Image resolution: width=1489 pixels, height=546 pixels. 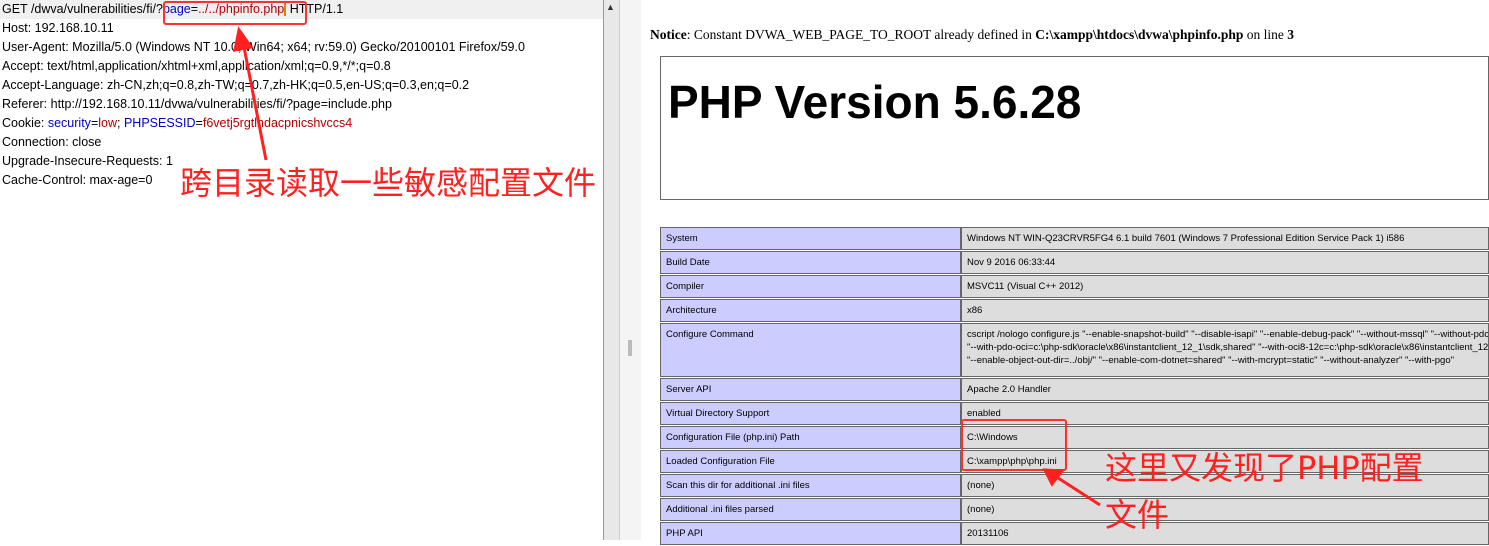 What do you see at coordinates (1137, 515) in the screenshot?
I see `annotation-right-2: 文件` at bounding box center [1137, 515].